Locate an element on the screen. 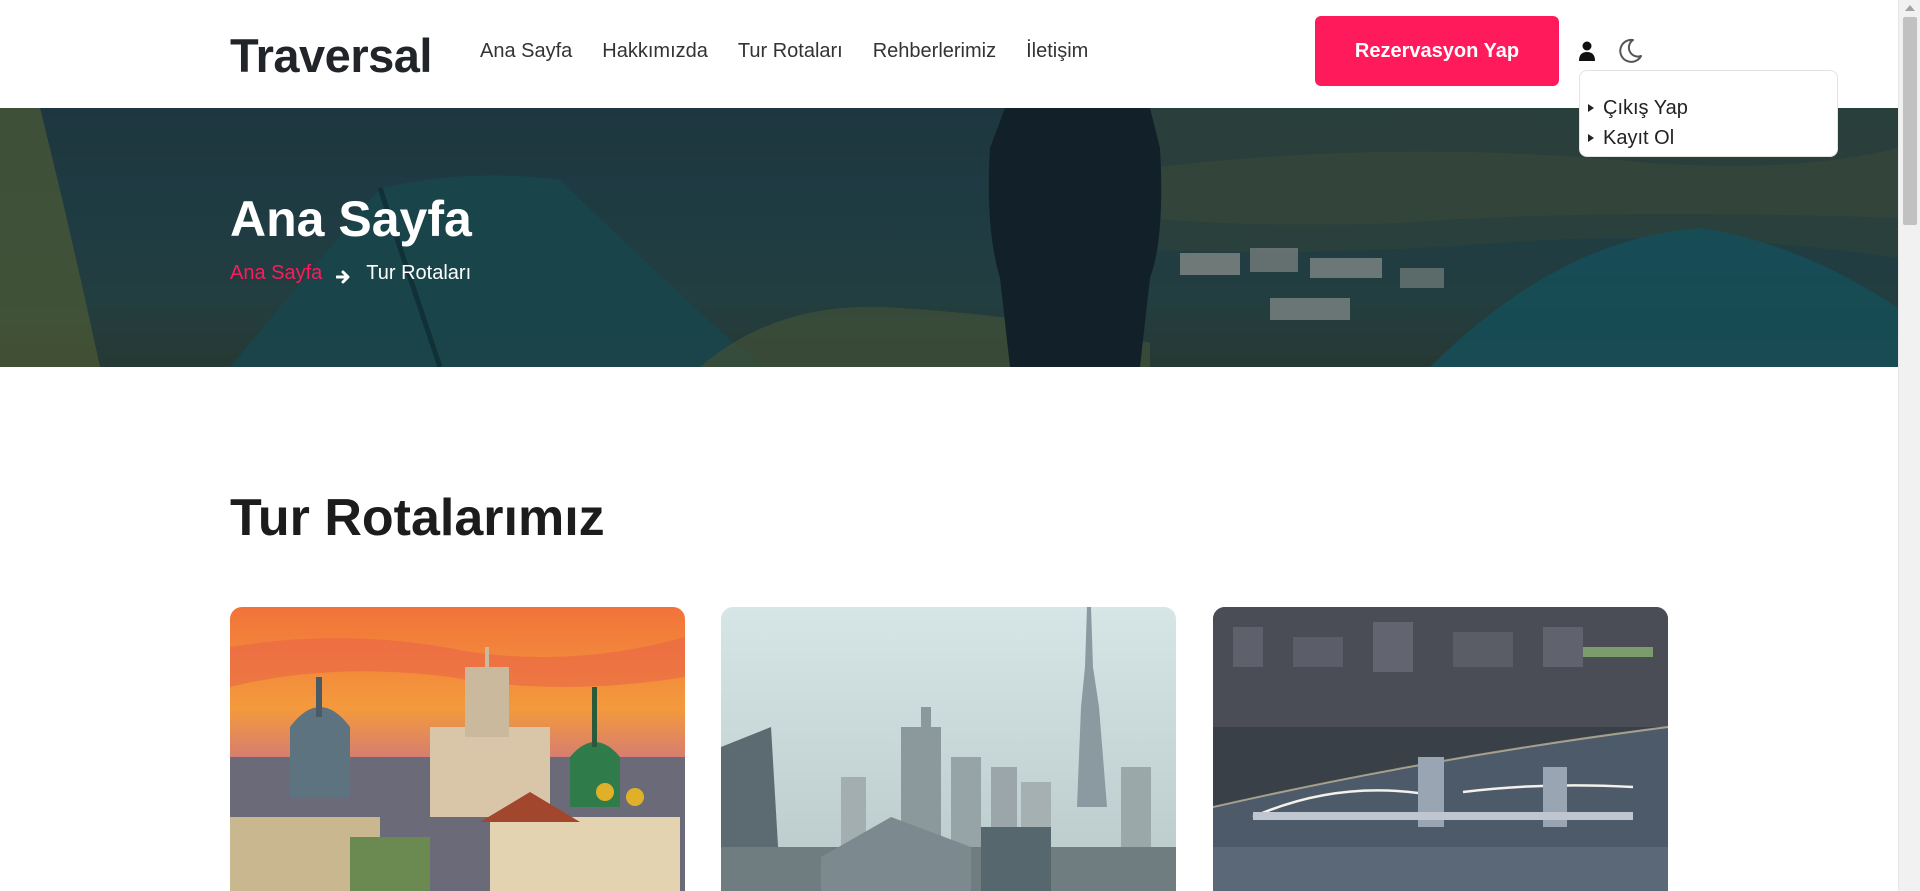  moon-icon is located at coordinates (1630, 51).